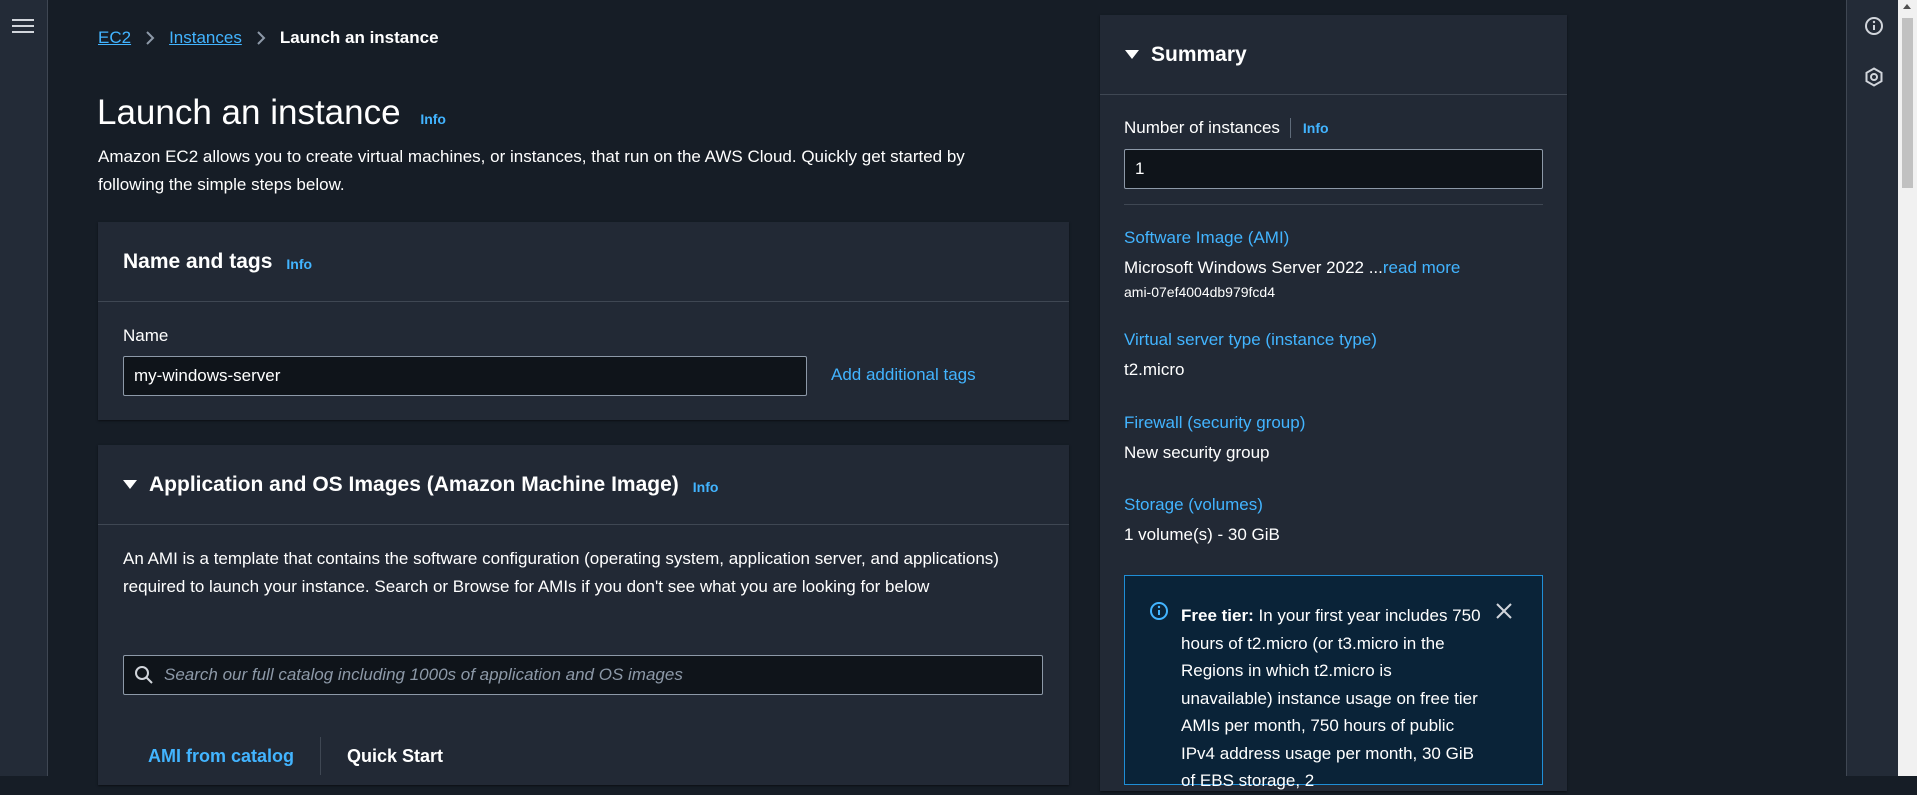 The height and width of the screenshot is (795, 1917). Describe the element at coordinates (1202, 127) in the screenshot. I see `num-instances-label: Number of instances` at that location.